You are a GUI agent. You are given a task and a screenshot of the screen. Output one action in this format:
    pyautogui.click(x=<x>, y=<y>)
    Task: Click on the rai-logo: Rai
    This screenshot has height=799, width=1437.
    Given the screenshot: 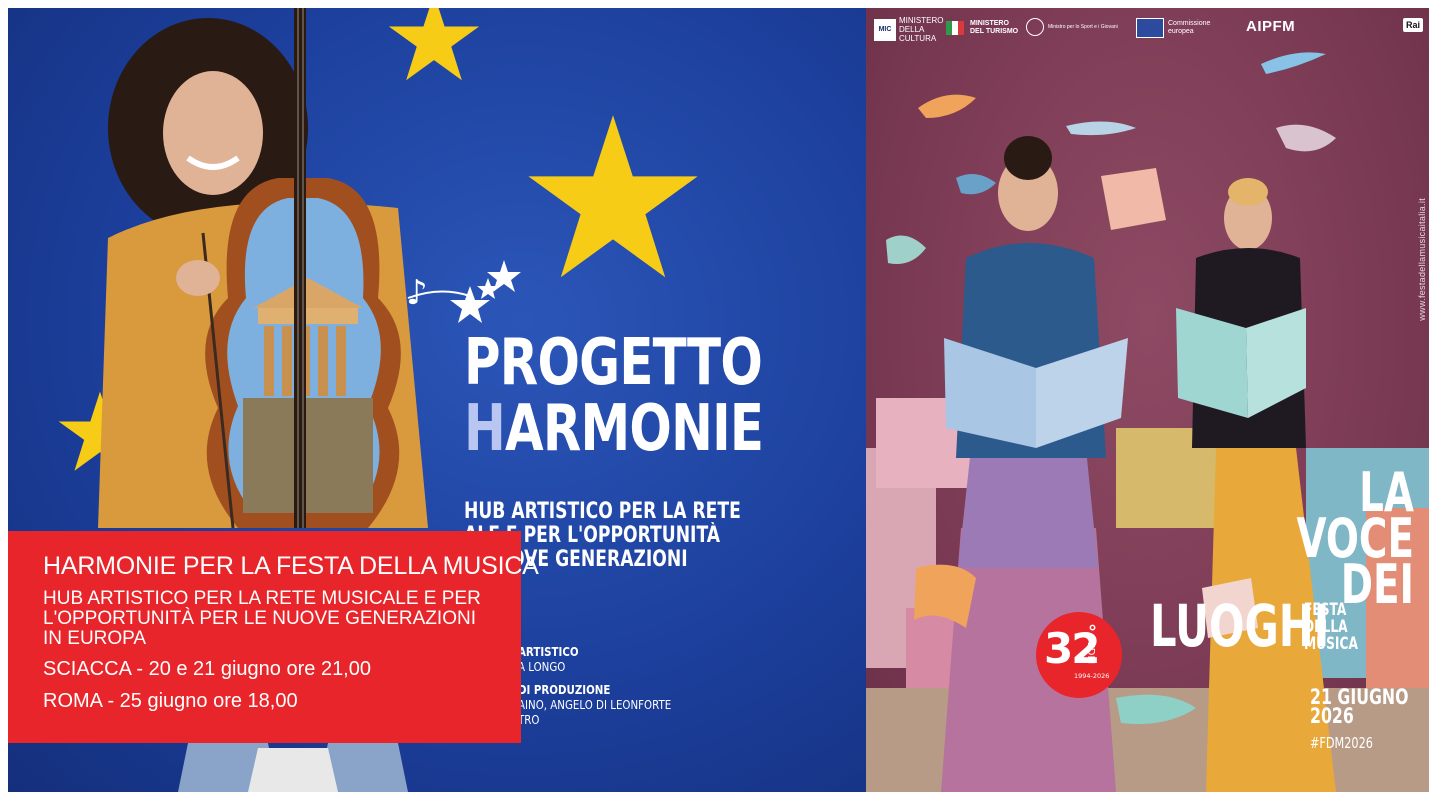 What is the action you would take?
    pyautogui.click(x=1412, y=25)
    